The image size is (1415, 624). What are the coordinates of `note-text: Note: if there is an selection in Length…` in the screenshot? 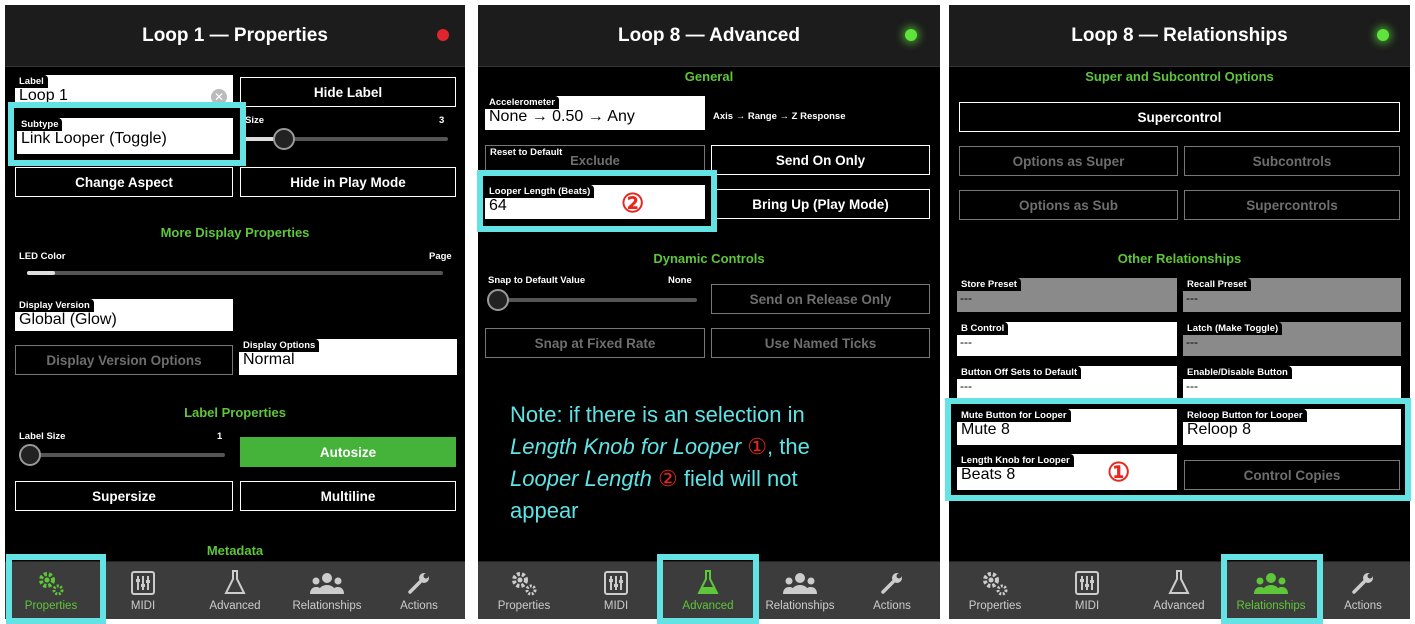 It's located at (660, 462).